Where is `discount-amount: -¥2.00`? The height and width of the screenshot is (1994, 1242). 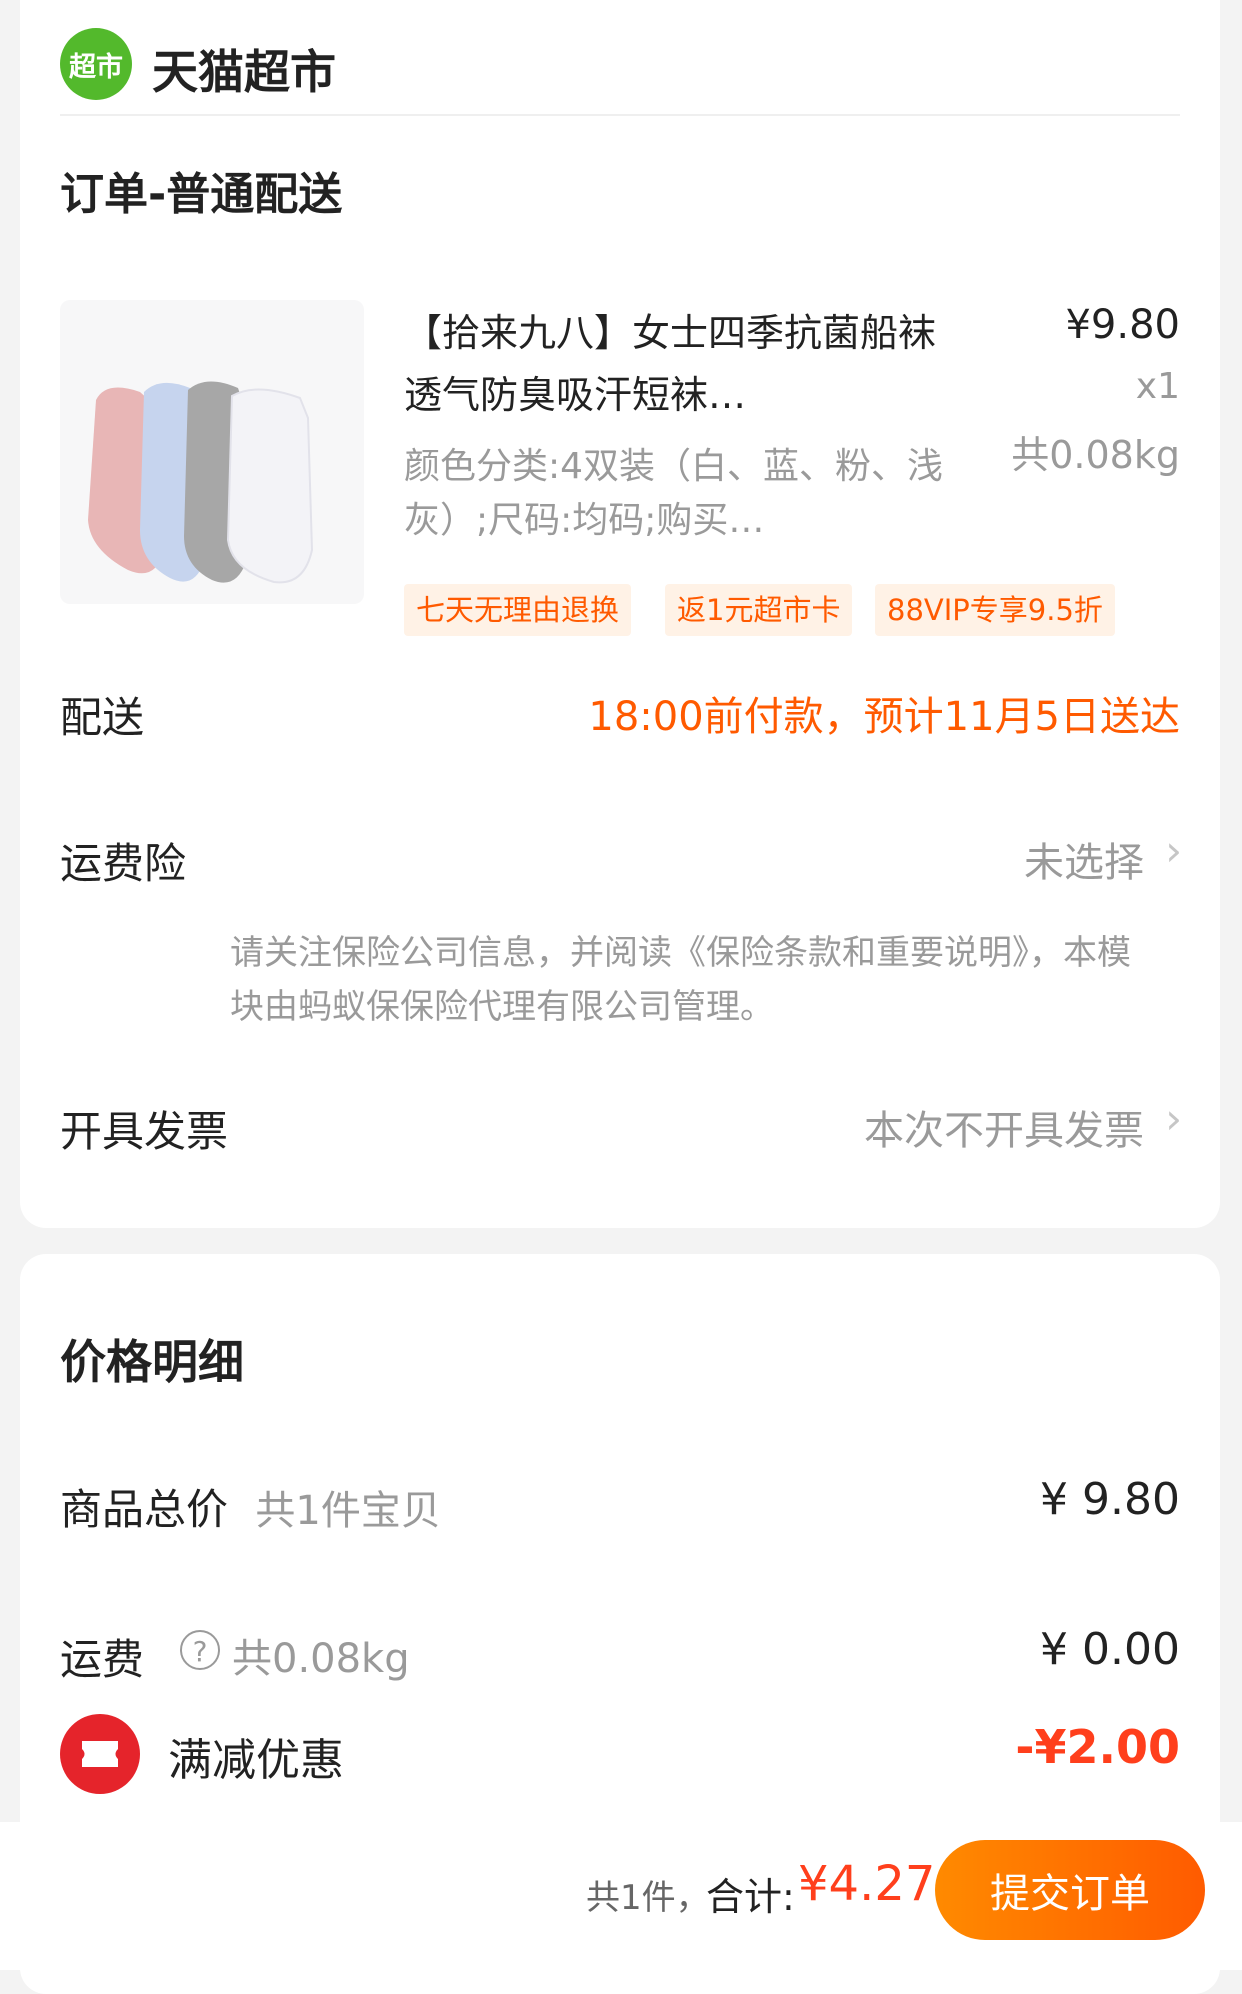
discount-amount: -¥2.00 is located at coordinates (1097, 1747).